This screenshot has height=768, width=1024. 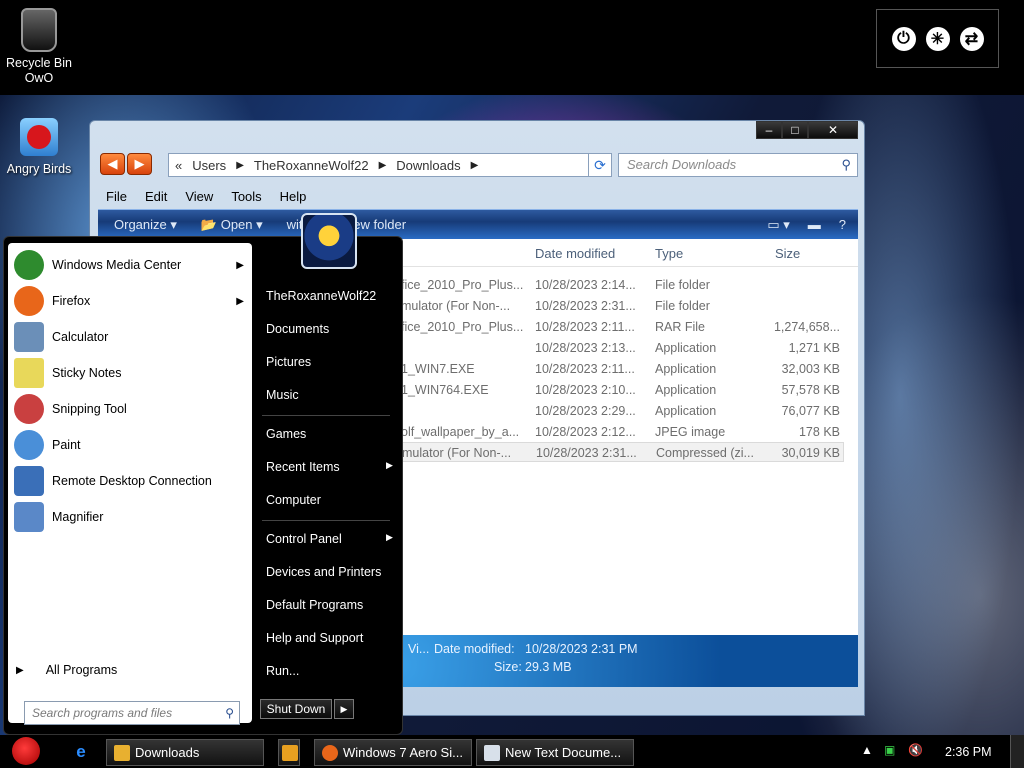 What do you see at coordinates (428, 165) in the screenshot?
I see `breadcrumb-downloads: Downloads` at bounding box center [428, 165].